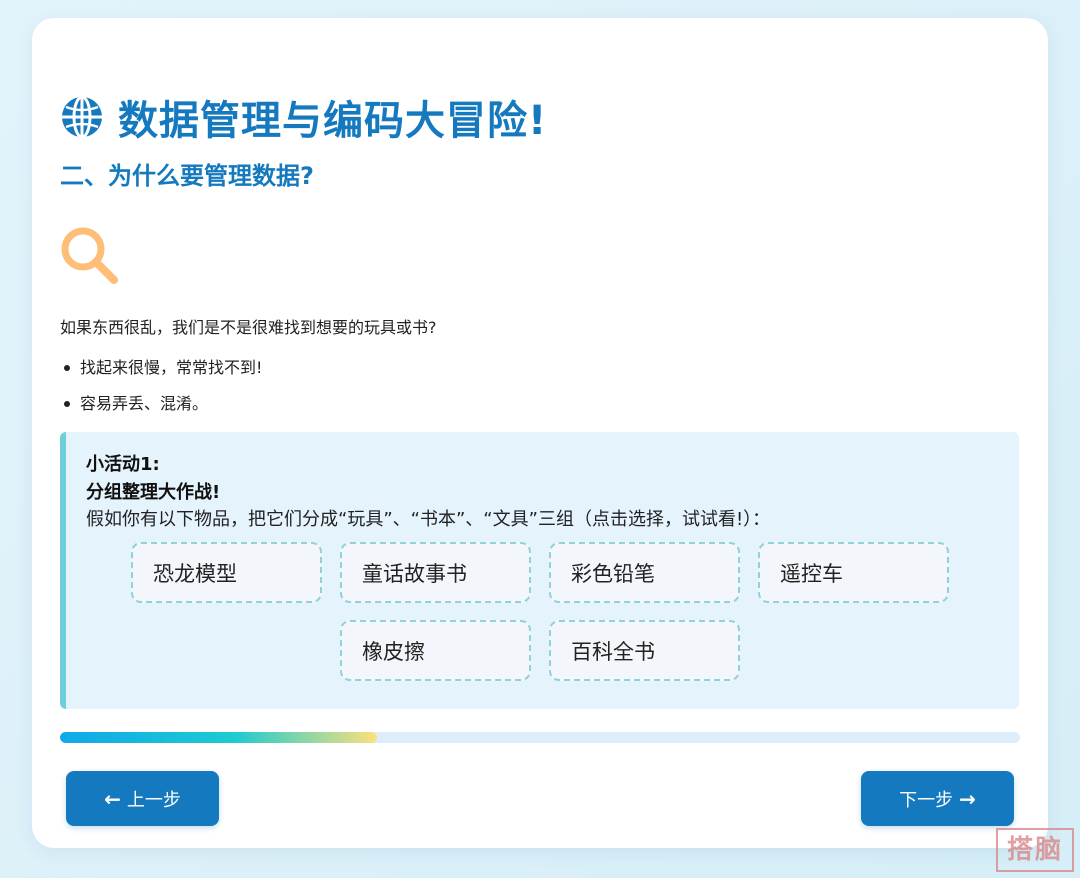 The height and width of the screenshot is (878, 1080). I want to click on bullet-list: 找起来很慢，常常找不到! 容易弄丢、混淆。, so click(162, 392).